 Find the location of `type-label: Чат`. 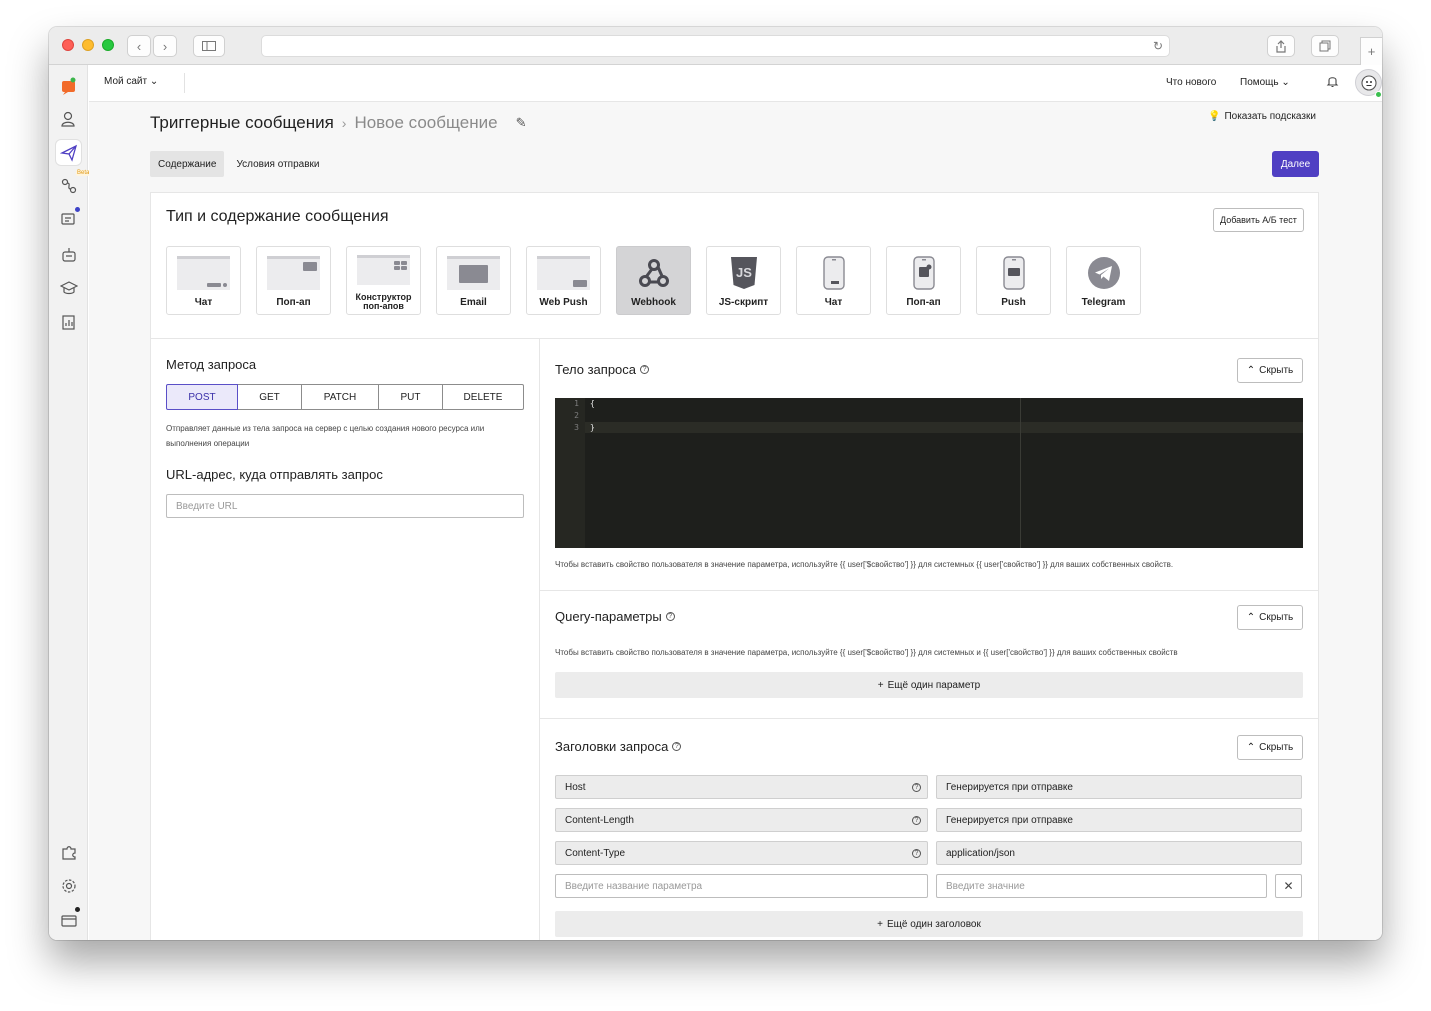

type-label: Чат is located at coordinates (833, 302).